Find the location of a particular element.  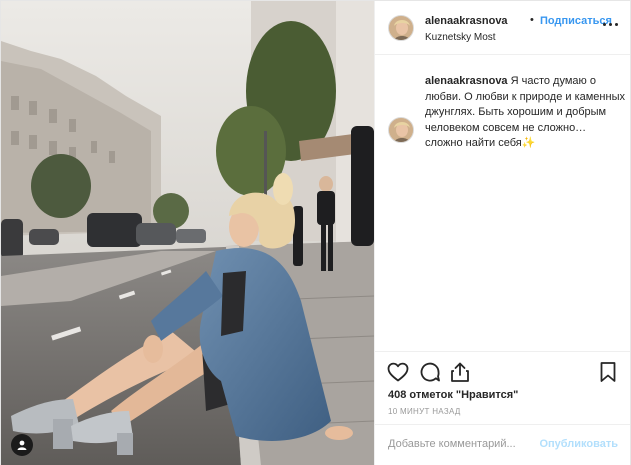

heart-icon is located at coordinates (398, 372).